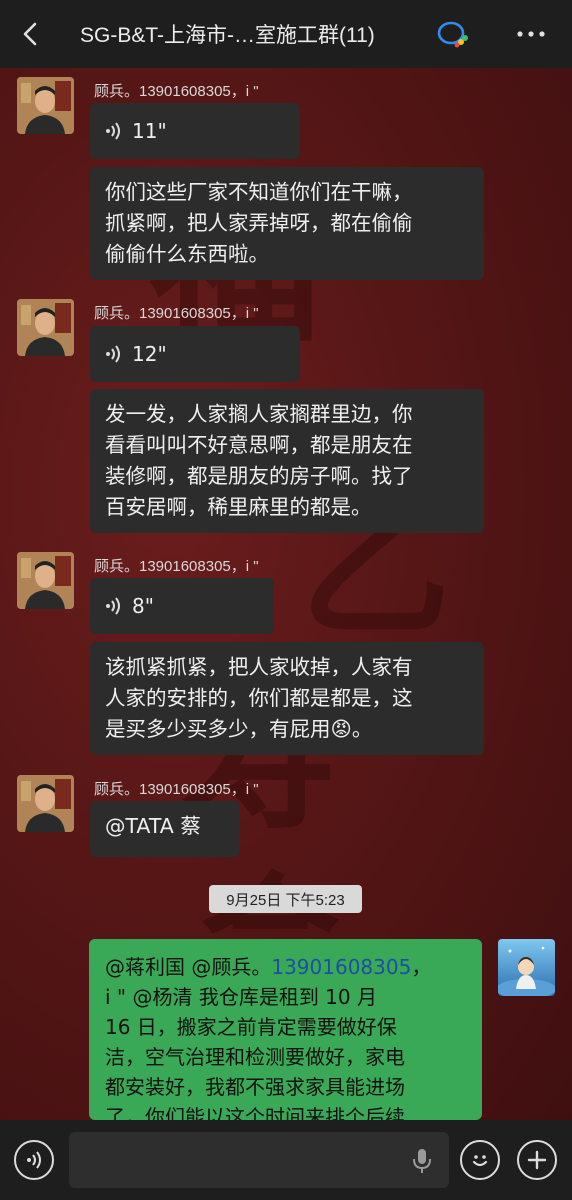 The width and height of the screenshot is (572, 1200). Describe the element at coordinates (259, 445) in the screenshot. I see `message-line: 看看叫叫不好意思啊，都是朋友在` at that location.